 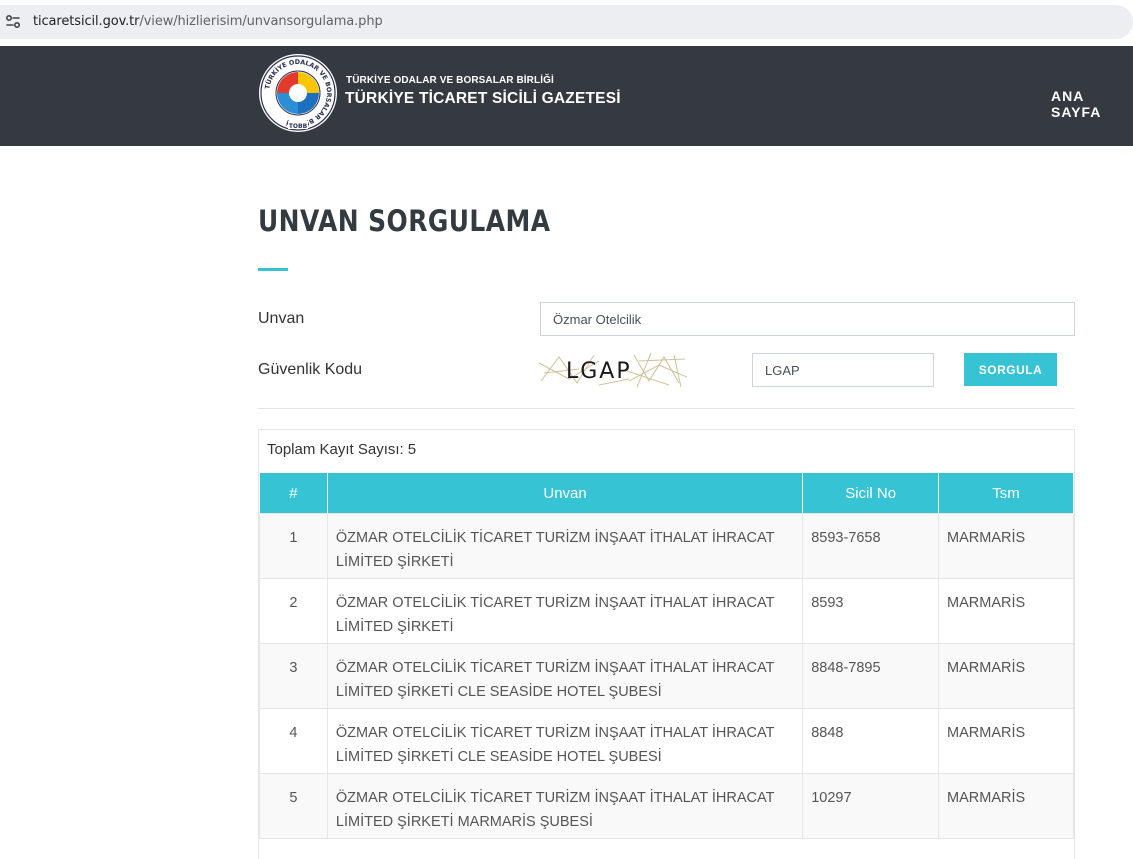 I want to click on row-sicil-no: 8593-7658, so click(x=871, y=546).